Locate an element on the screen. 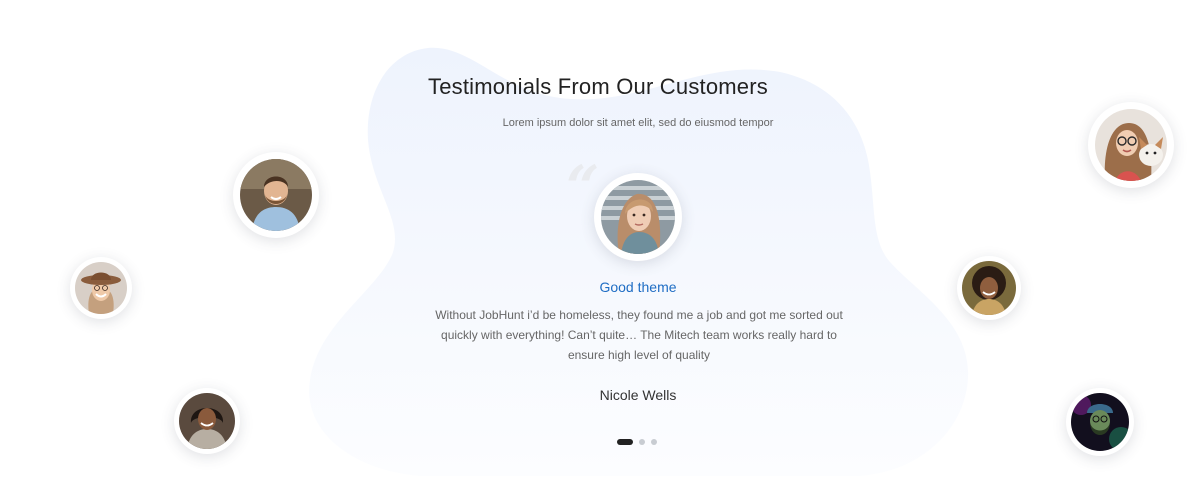 The width and height of the screenshot is (1196, 486). customer-avatar-left-bottom is located at coordinates (207, 421).